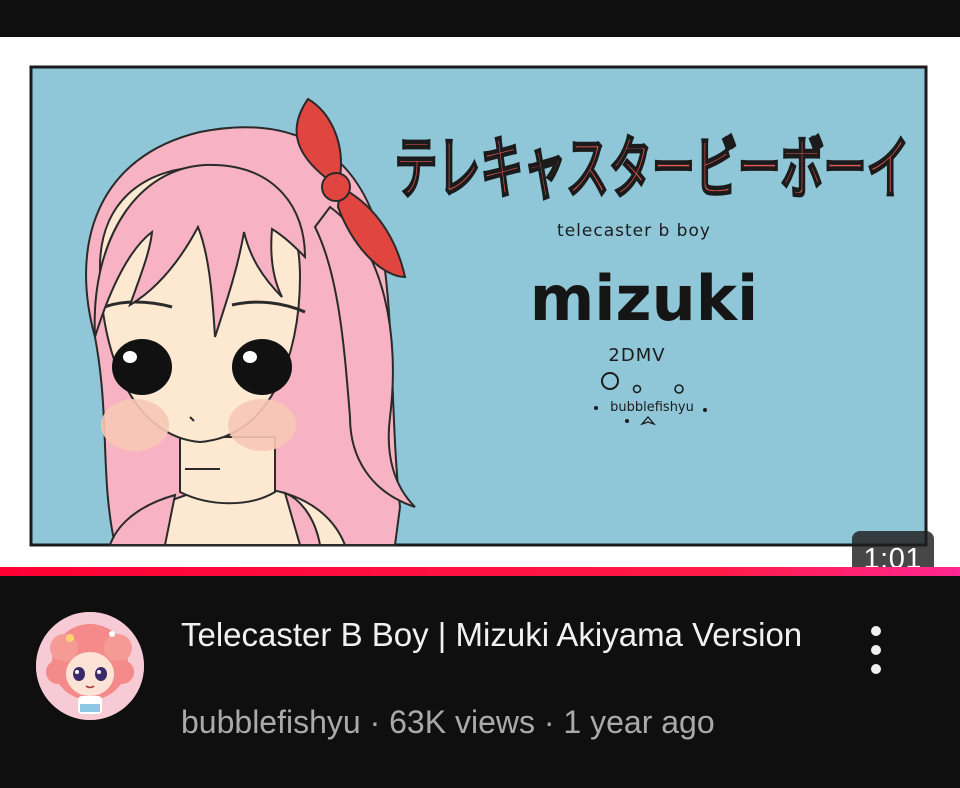 The height and width of the screenshot is (788, 960). I want to click on channel-avatar, so click(90, 666).